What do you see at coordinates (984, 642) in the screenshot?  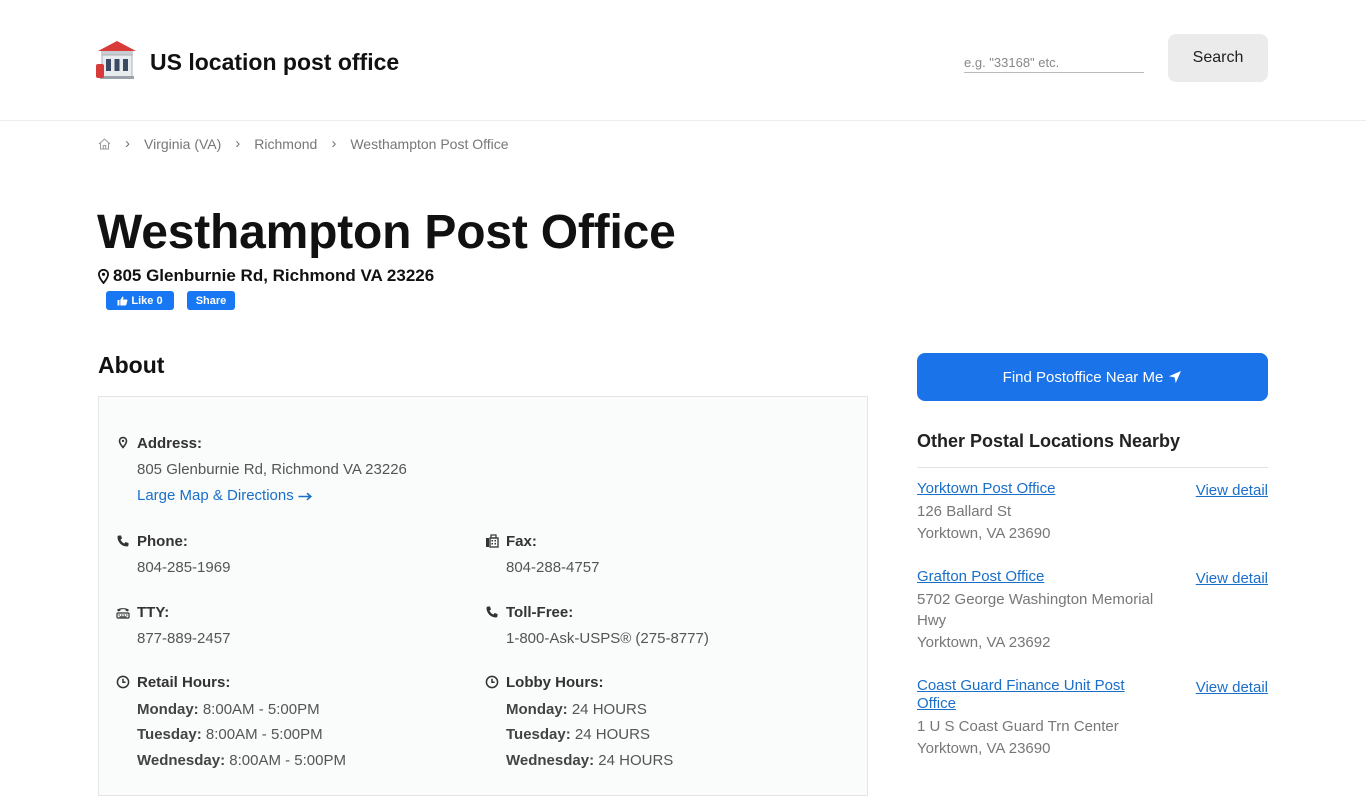 I see `nearby-location-city: Yorktown, VA 23692` at bounding box center [984, 642].